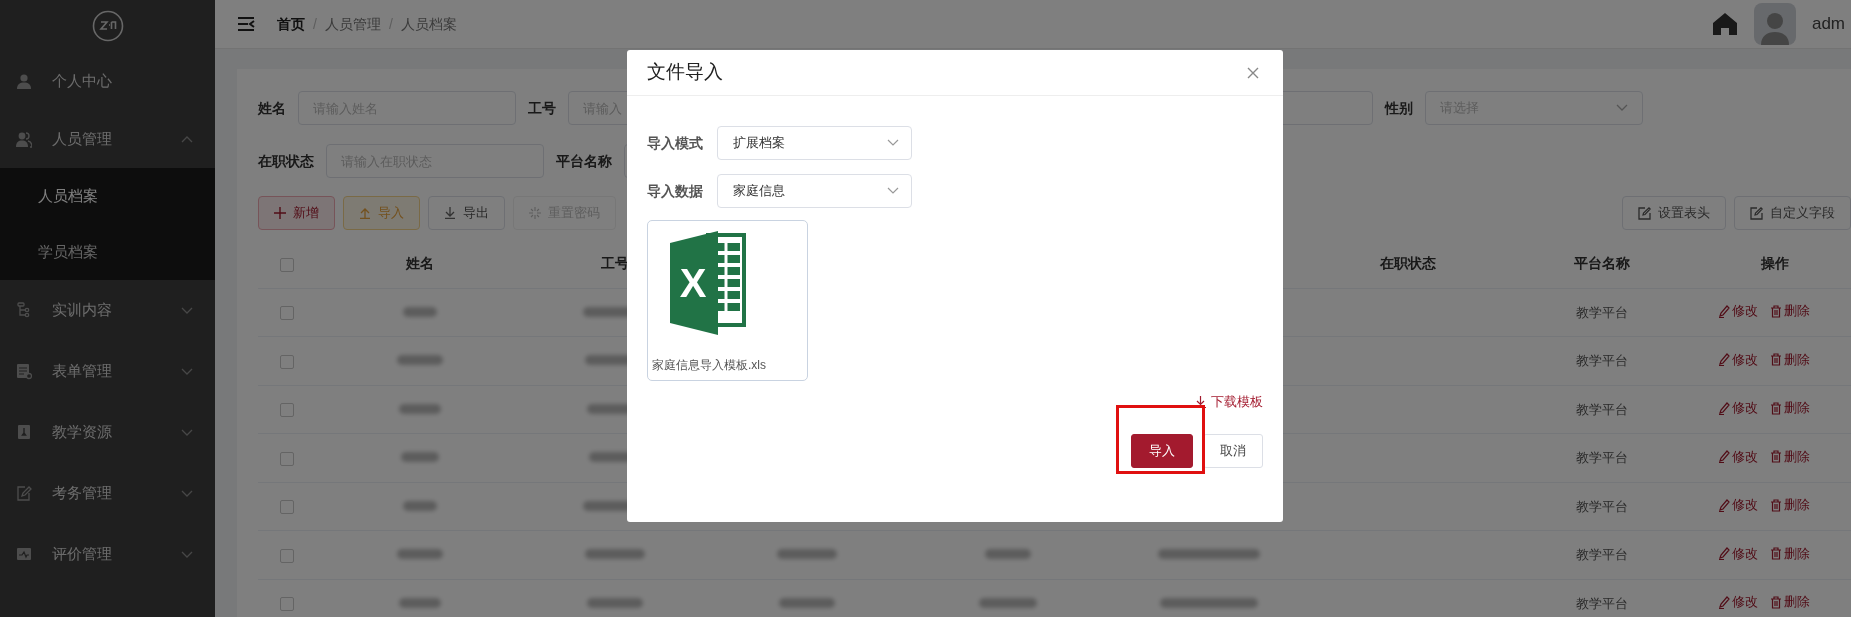 The image size is (1851, 617). What do you see at coordinates (107, 196) in the screenshot?
I see `sidebar-subitem: 人员档案` at bounding box center [107, 196].